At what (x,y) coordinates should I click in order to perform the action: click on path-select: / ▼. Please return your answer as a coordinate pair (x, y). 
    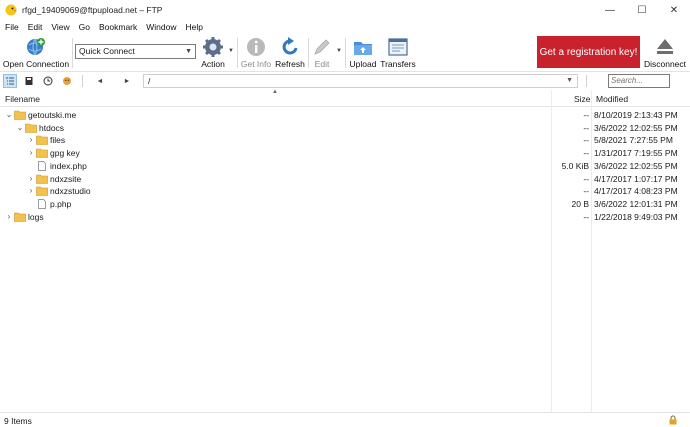
    Looking at the image, I should click on (360, 81).